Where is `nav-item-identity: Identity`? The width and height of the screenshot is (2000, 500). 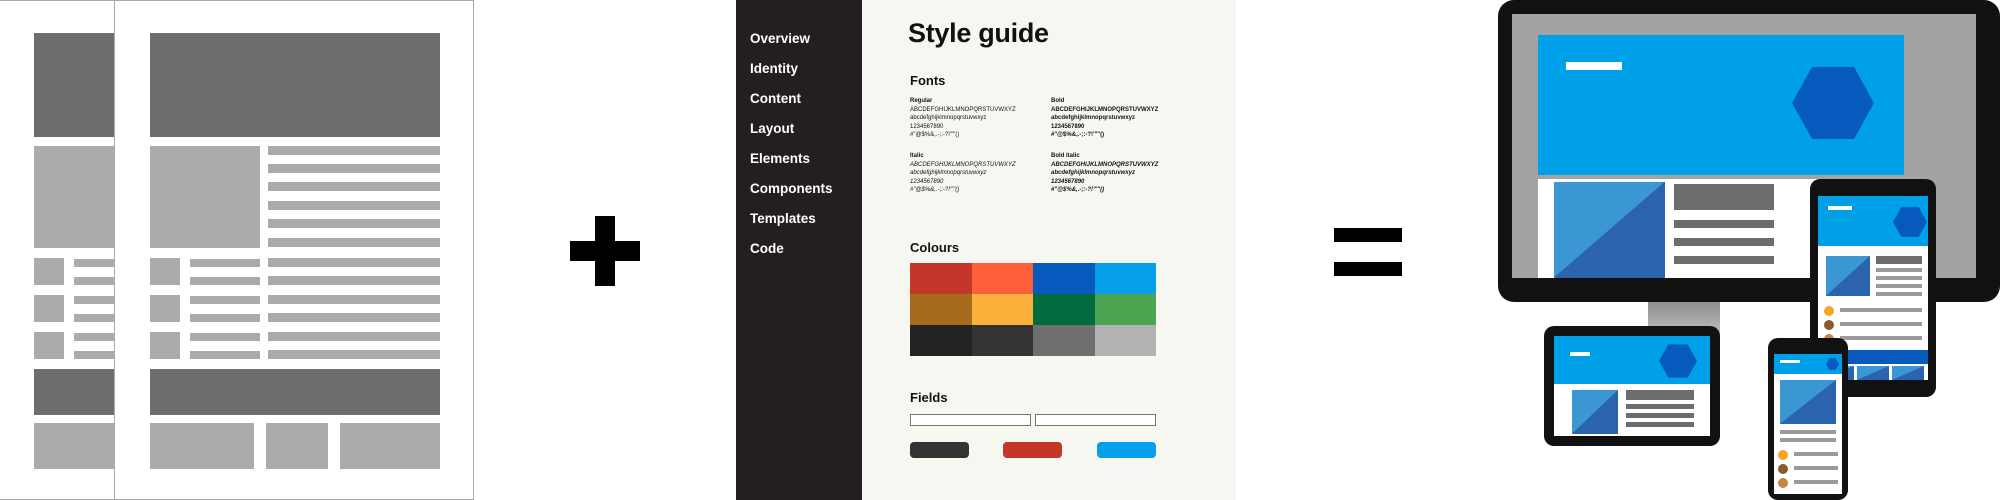
nav-item-identity: Identity is located at coordinates (774, 68).